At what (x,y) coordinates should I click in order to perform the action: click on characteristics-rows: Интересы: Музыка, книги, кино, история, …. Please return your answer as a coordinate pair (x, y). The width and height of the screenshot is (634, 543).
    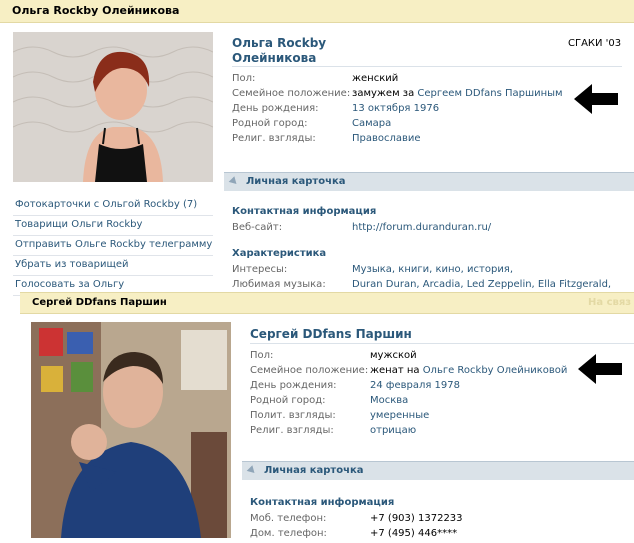
    Looking at the image, I should click on (432, 279).